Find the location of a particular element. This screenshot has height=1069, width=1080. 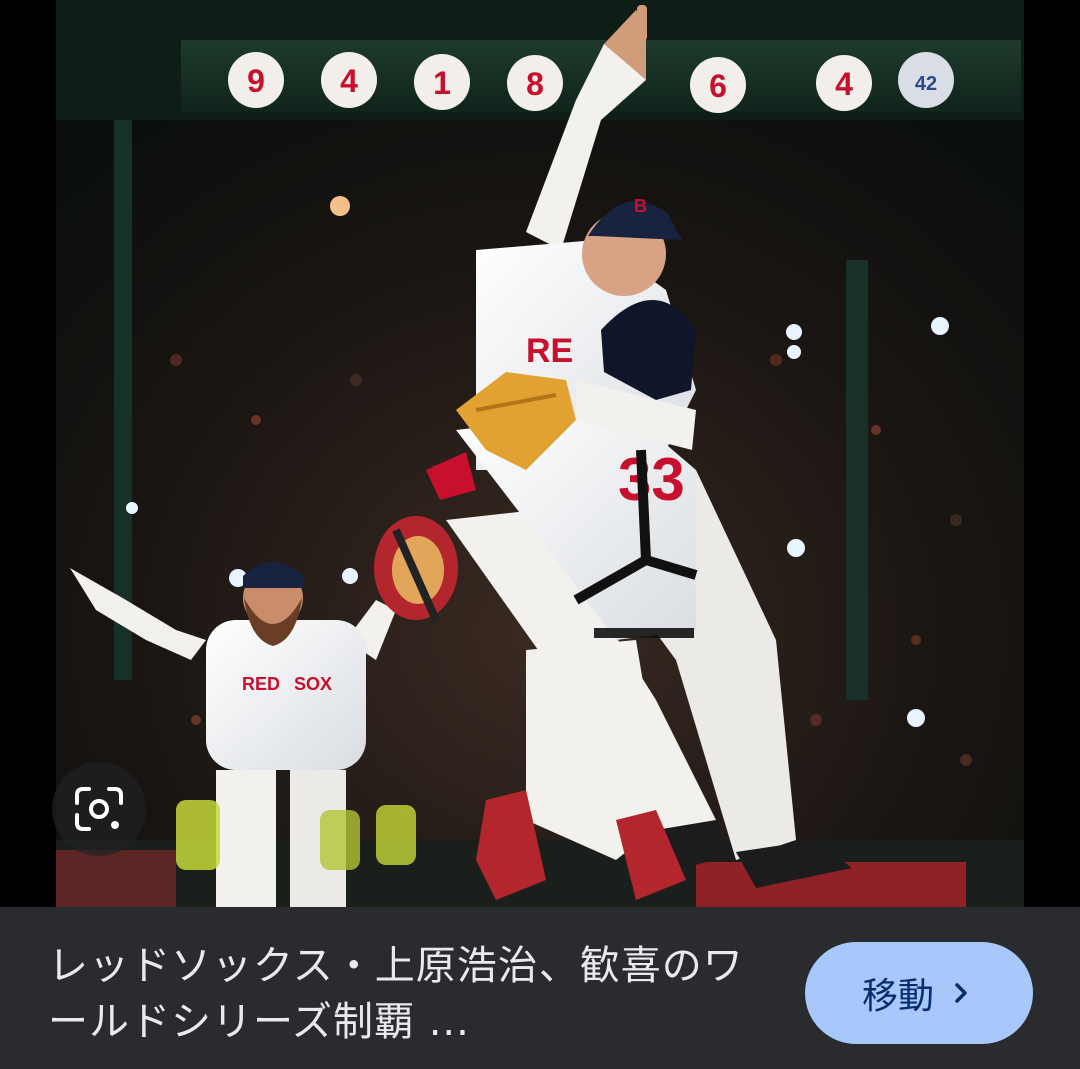

retired-number: 1 is located at coordinates (442, 83).